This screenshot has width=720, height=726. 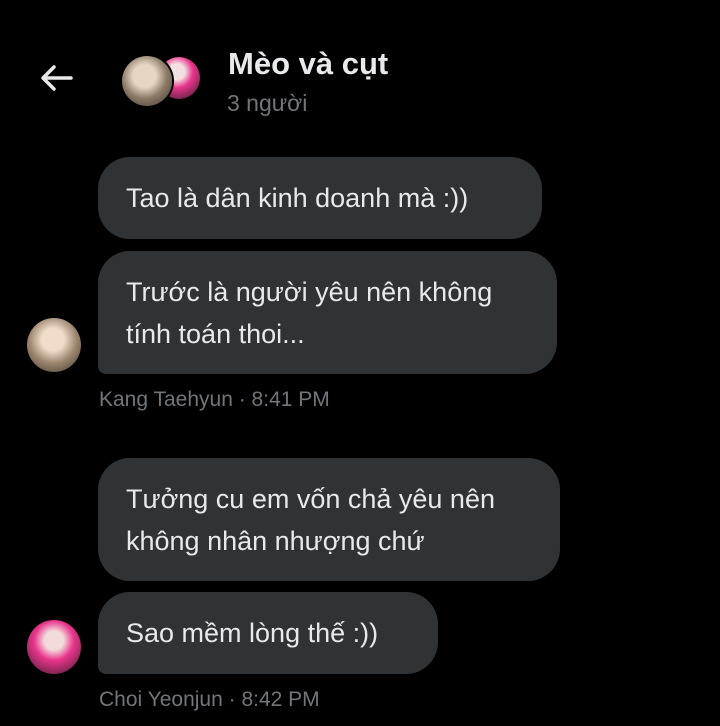 I want to click on group-avatar, so click(x=162, y=81).